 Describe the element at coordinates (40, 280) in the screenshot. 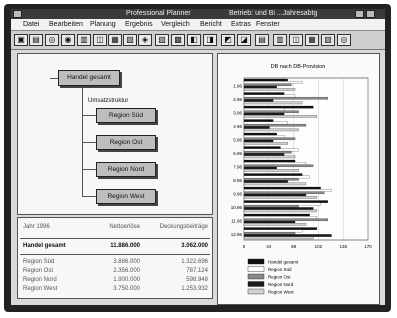

I see `row-name: Region Nord` at that location.